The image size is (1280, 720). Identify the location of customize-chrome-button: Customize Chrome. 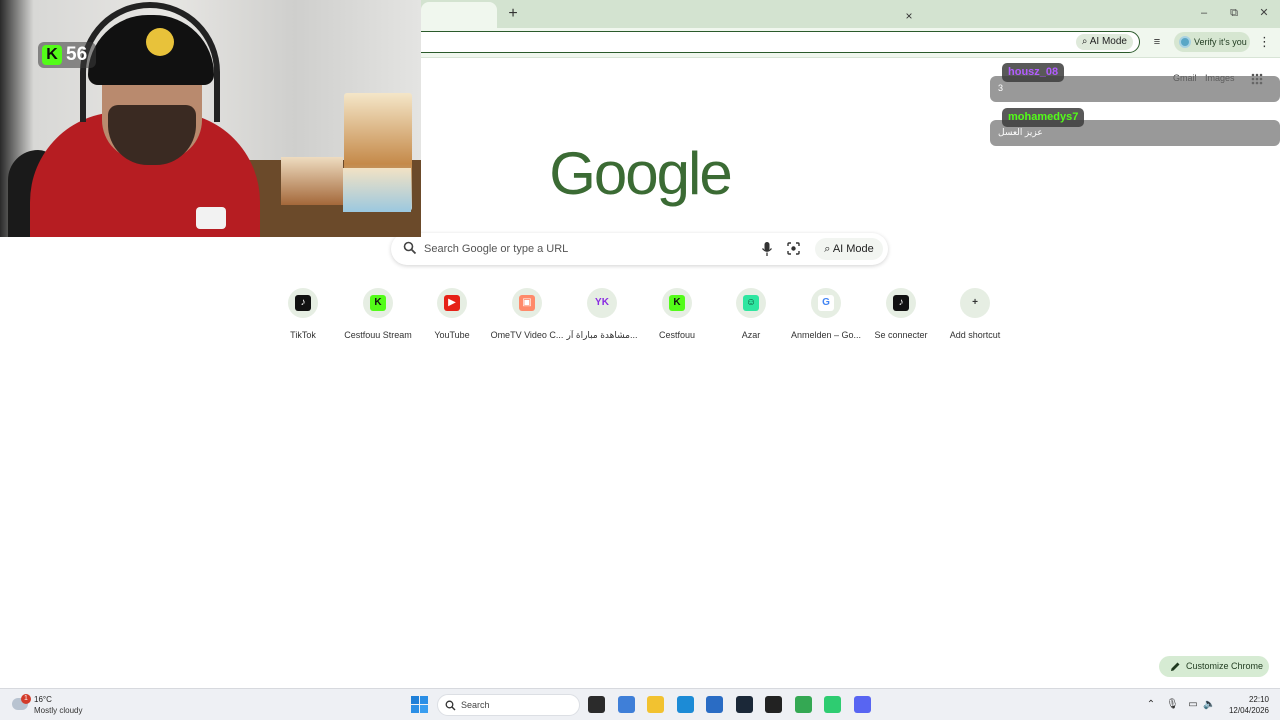
(1214, 666).